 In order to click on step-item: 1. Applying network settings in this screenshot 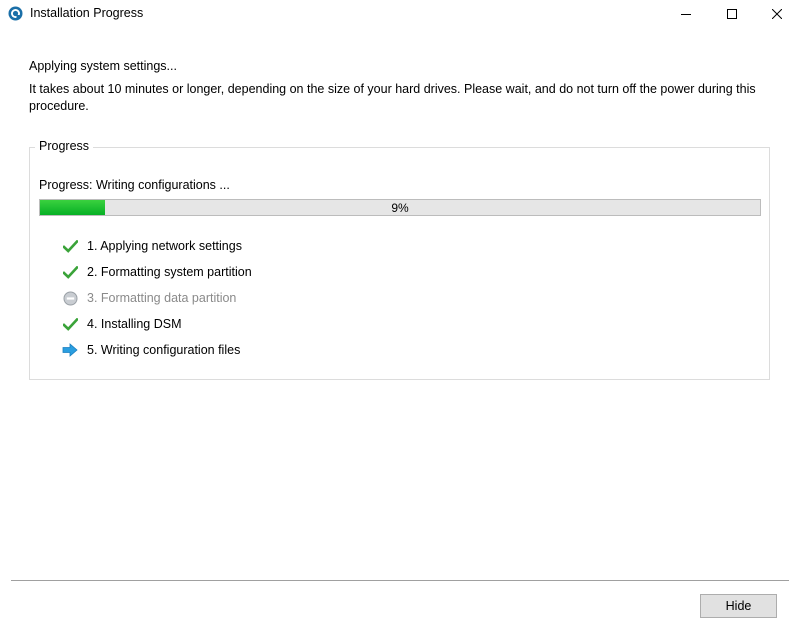, I will do `click(152, 246)`.